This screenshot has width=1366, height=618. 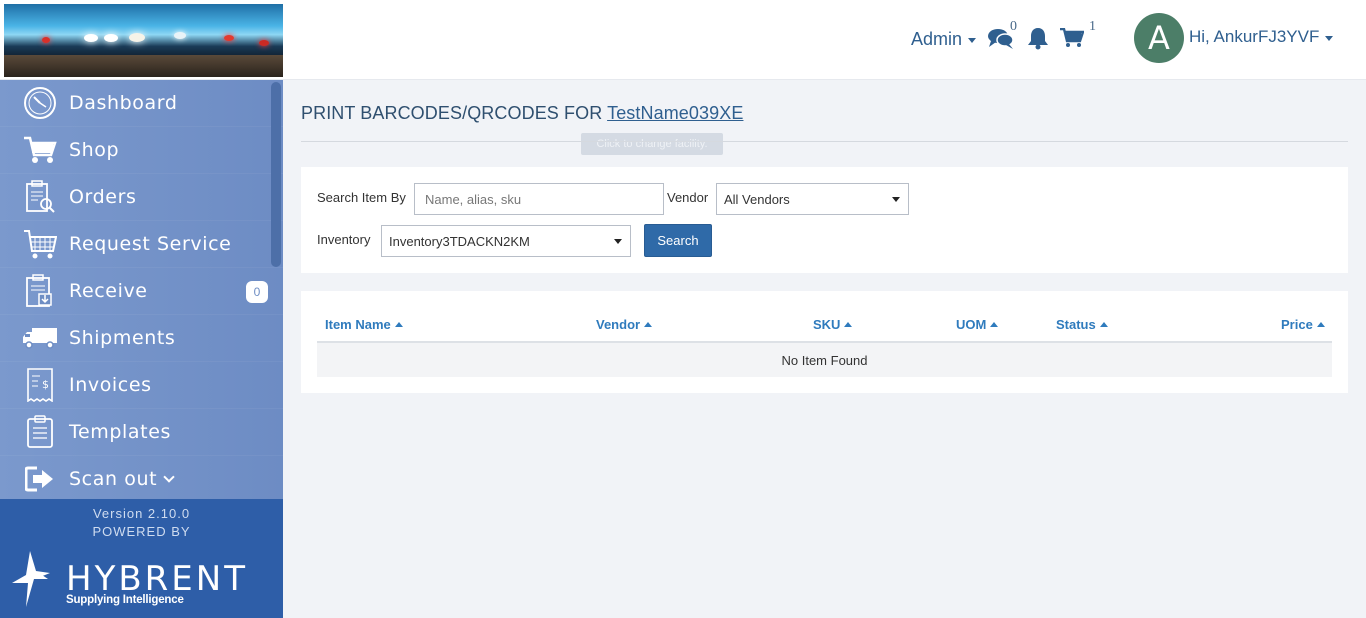 I want to click on cart-button, so click(x=1072, y=40).